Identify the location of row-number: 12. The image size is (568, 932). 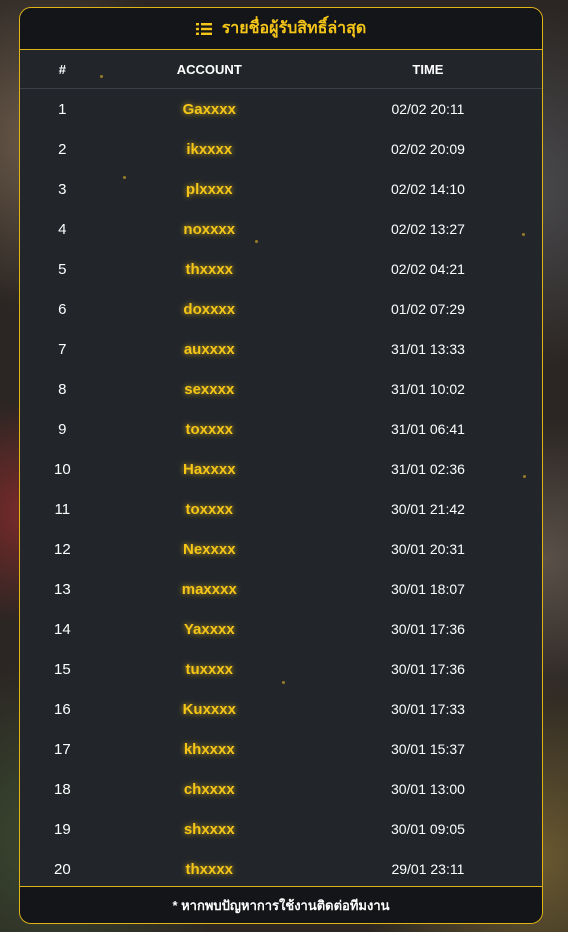
(62, 549).